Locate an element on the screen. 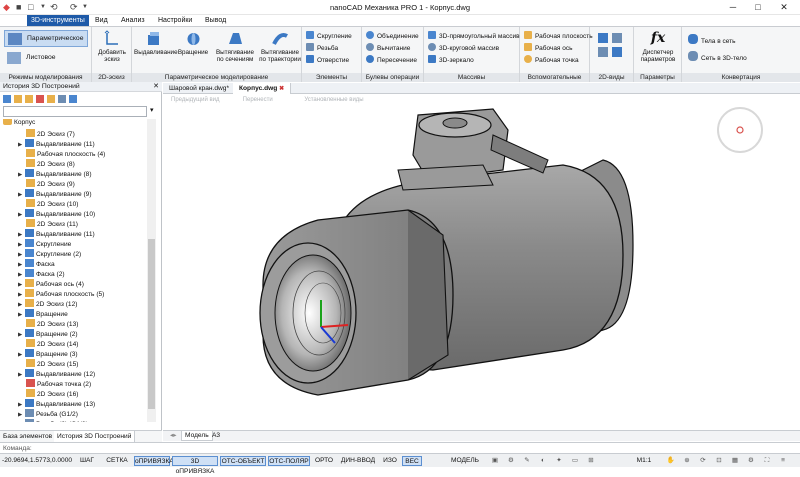 This screenshot has height=477, width=800. filter-icon is located at coordinates (7, 99).